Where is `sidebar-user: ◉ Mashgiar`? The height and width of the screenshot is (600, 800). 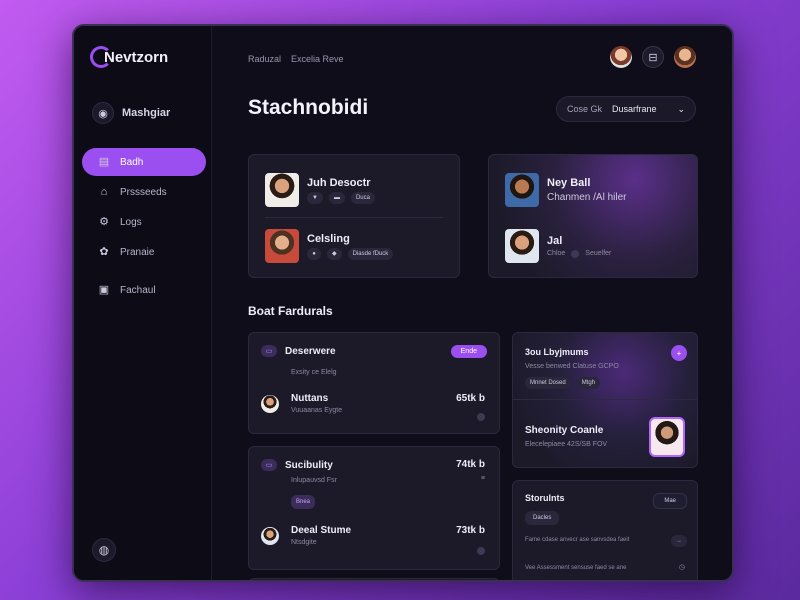
sidebar-user: ◉ Mashgiar is located at coordinates (131, 113).